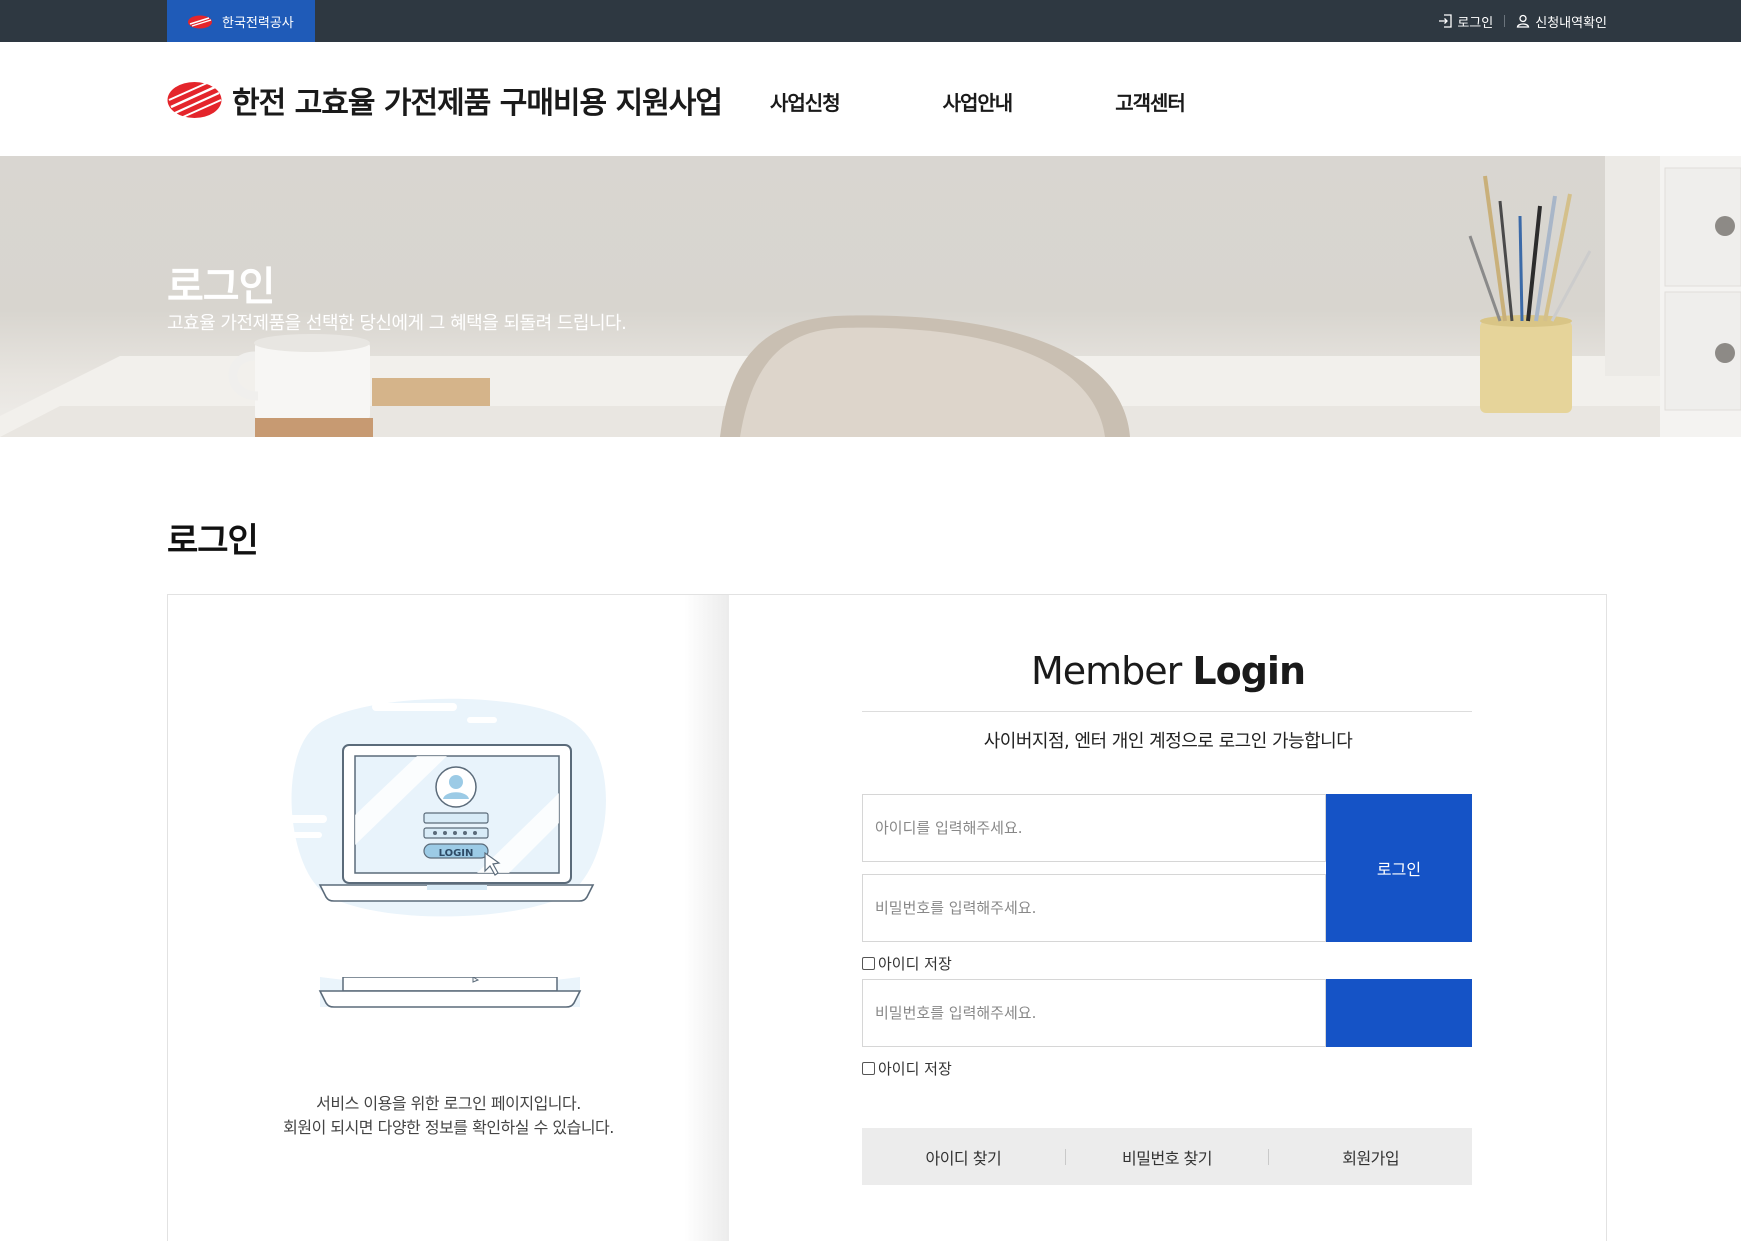  I want to click on password-field, so click(1094, 908).